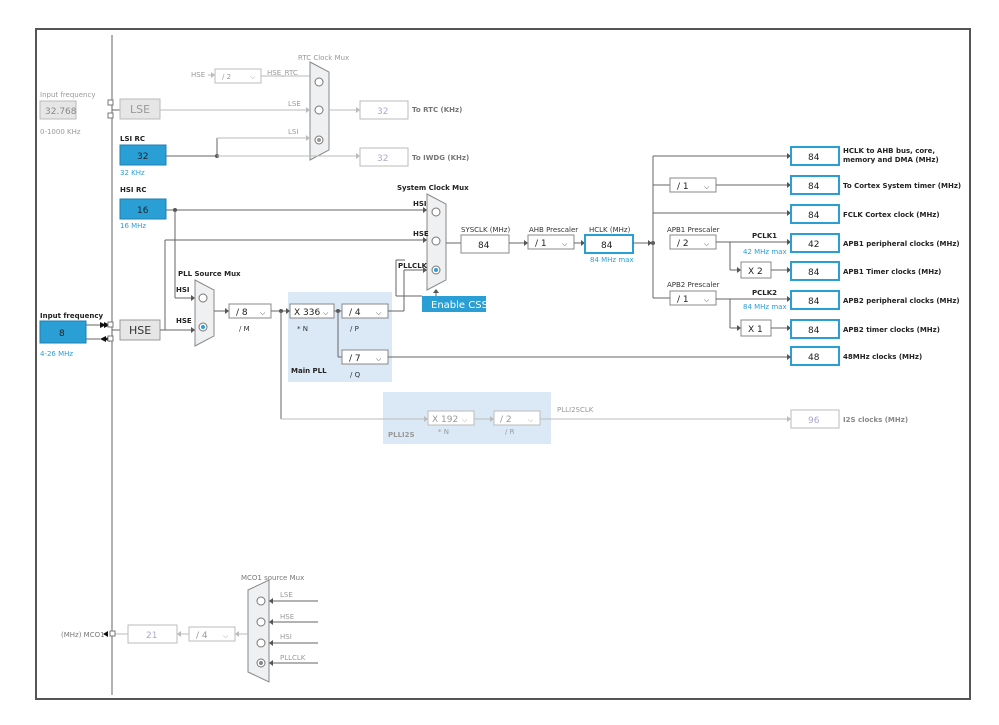 The width and height of the screenshot is (999, 725). What do you see at coordinates (693, 230) in the screenshot?
I see `apb1-prescaler-label: APB1 Prescaler` at bounding box center [693, 230].